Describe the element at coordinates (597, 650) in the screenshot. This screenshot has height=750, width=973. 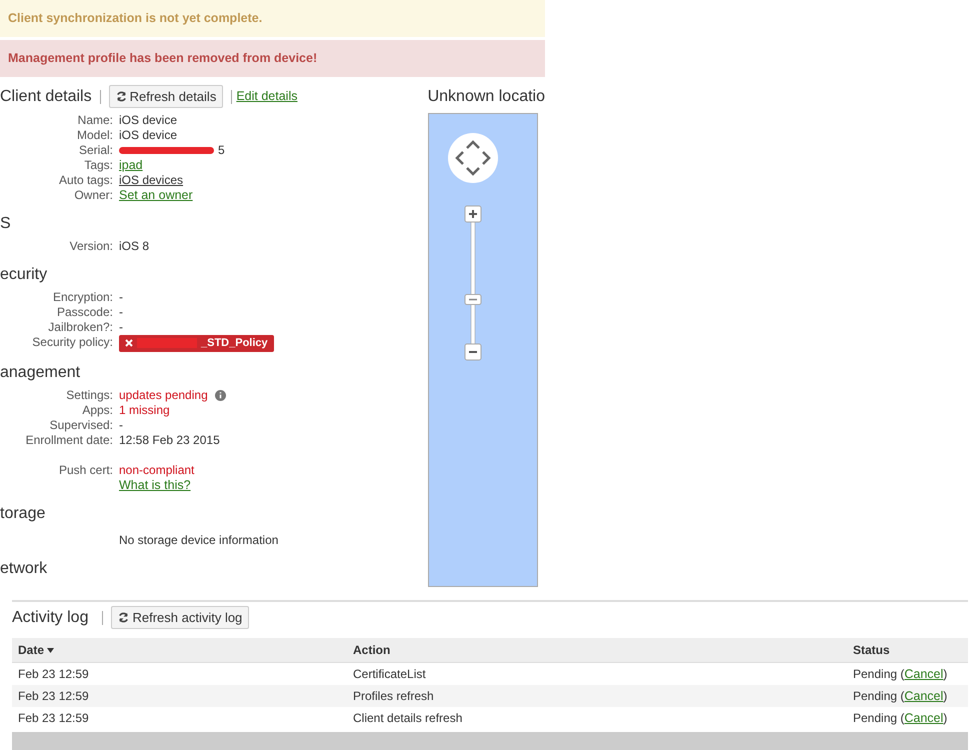
I see `column-header: Action` at that location.